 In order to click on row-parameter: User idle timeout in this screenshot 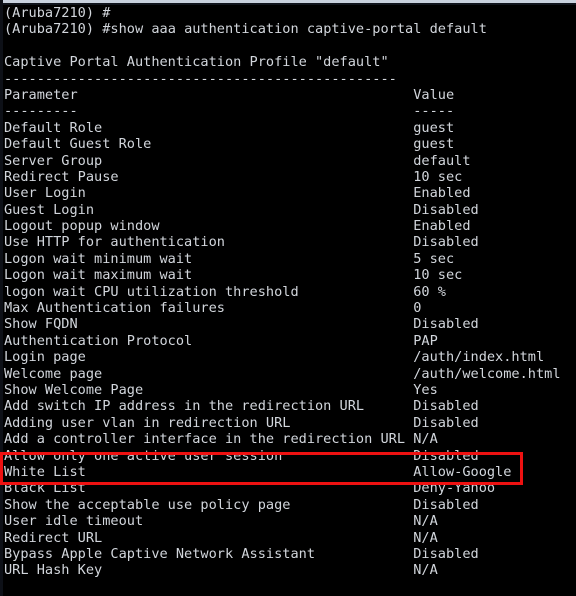, I will do `click(209, 521)`.